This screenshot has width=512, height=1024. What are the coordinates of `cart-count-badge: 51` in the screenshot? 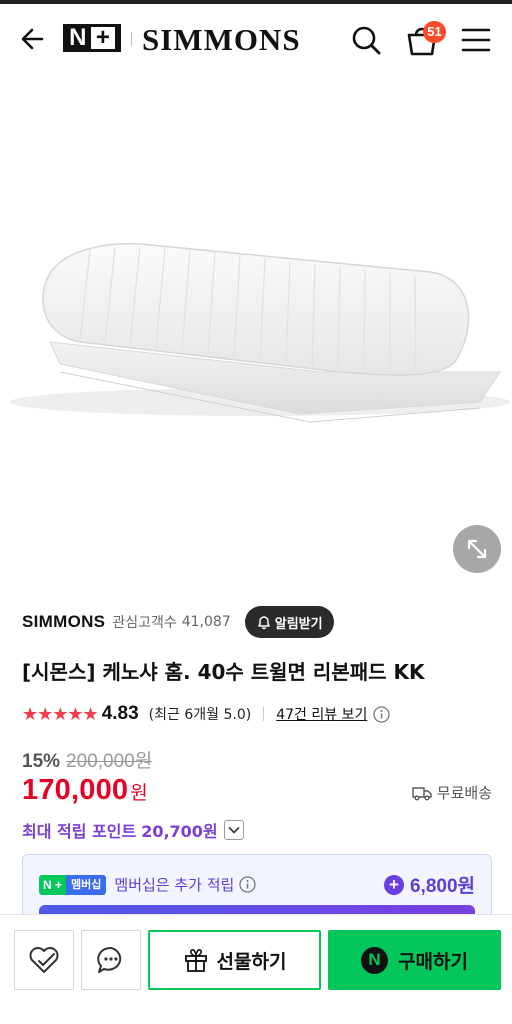 It's located at (434, 32).